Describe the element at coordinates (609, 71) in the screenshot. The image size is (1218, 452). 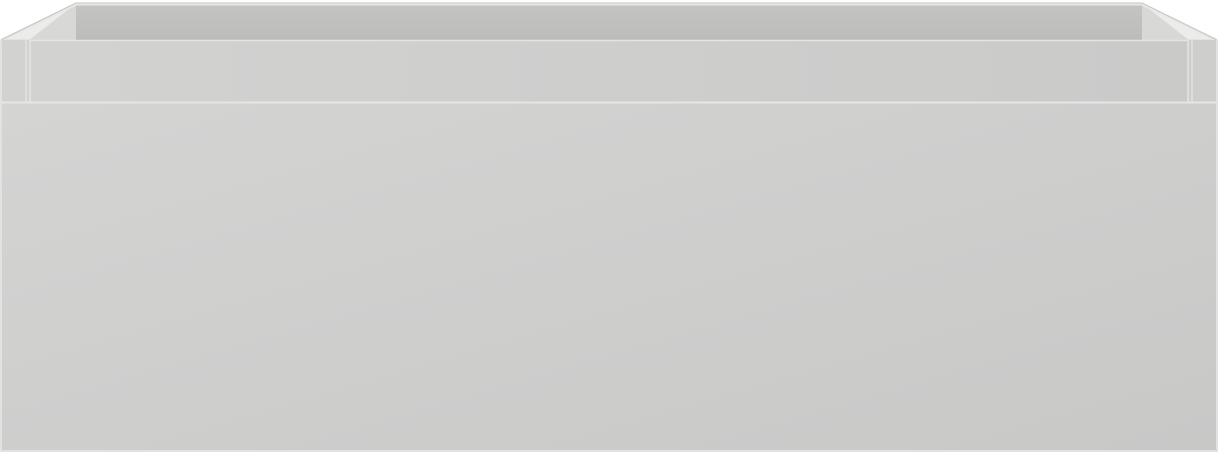
I see `front-rim` at that location.